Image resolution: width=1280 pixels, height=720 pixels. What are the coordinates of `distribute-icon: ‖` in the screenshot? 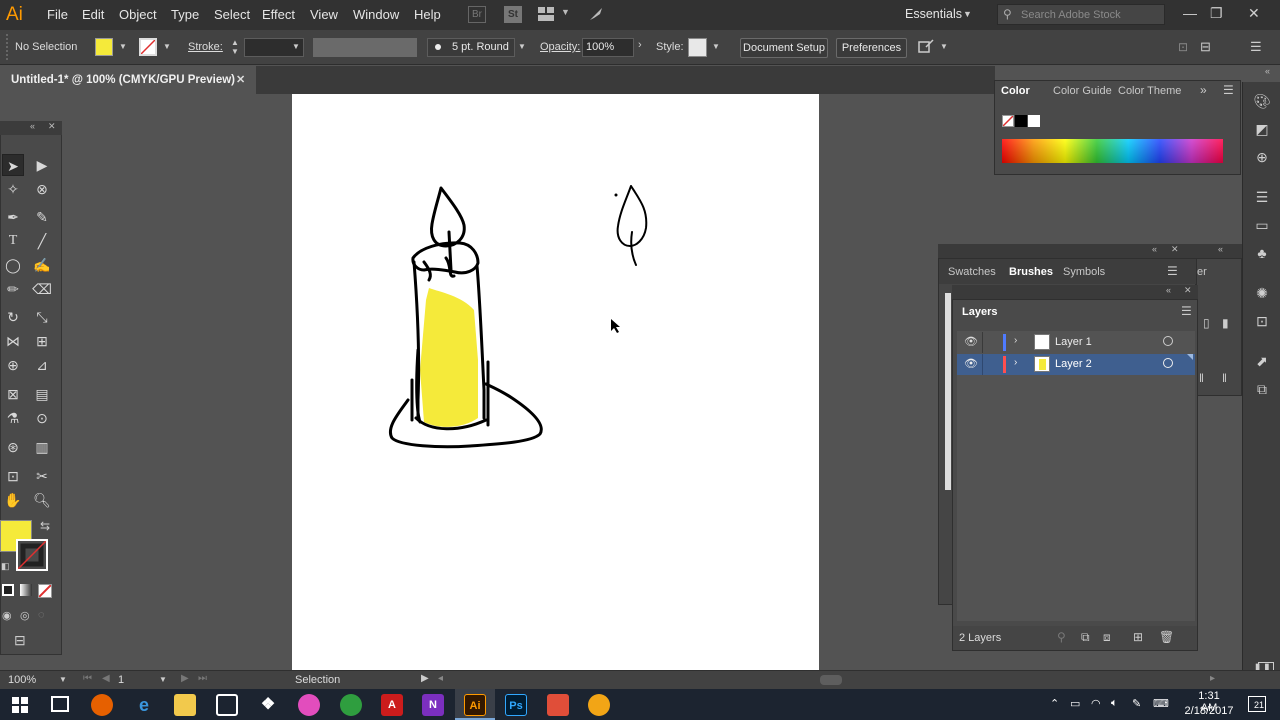 It's located at (1224, 378).